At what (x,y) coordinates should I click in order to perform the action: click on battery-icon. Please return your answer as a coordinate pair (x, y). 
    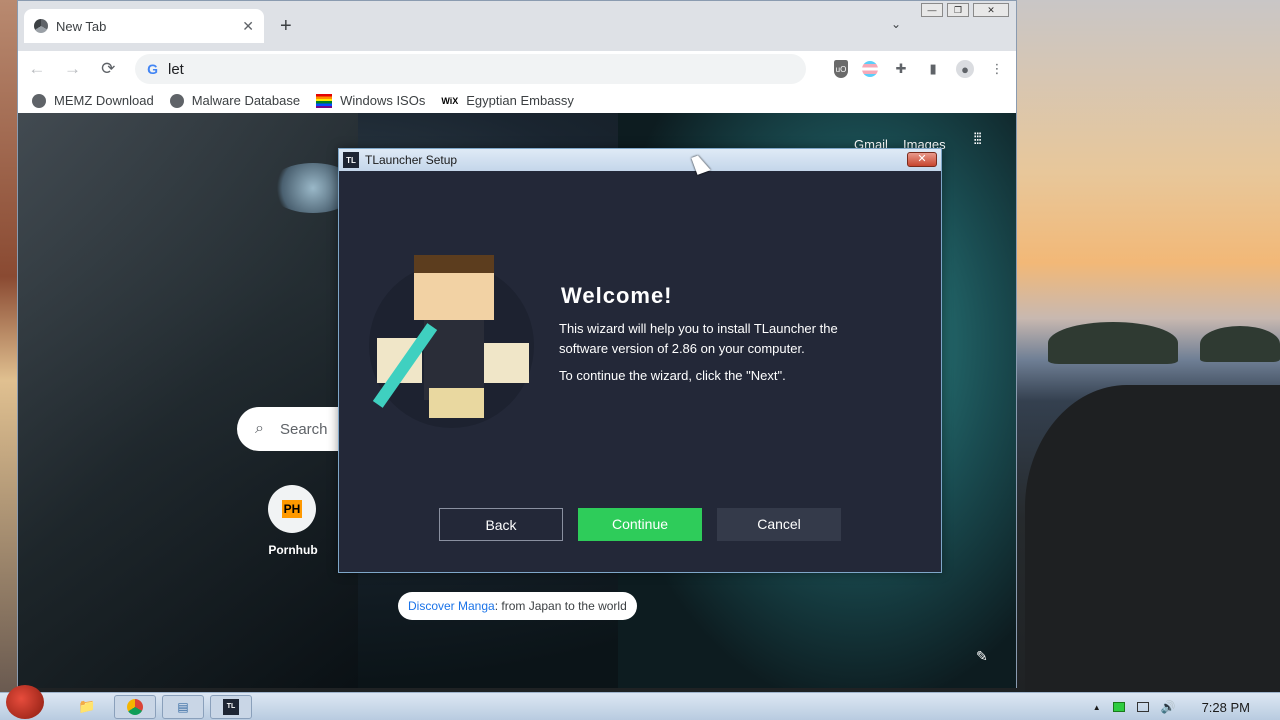
    Looking at the image, I should click on (1118, 707).